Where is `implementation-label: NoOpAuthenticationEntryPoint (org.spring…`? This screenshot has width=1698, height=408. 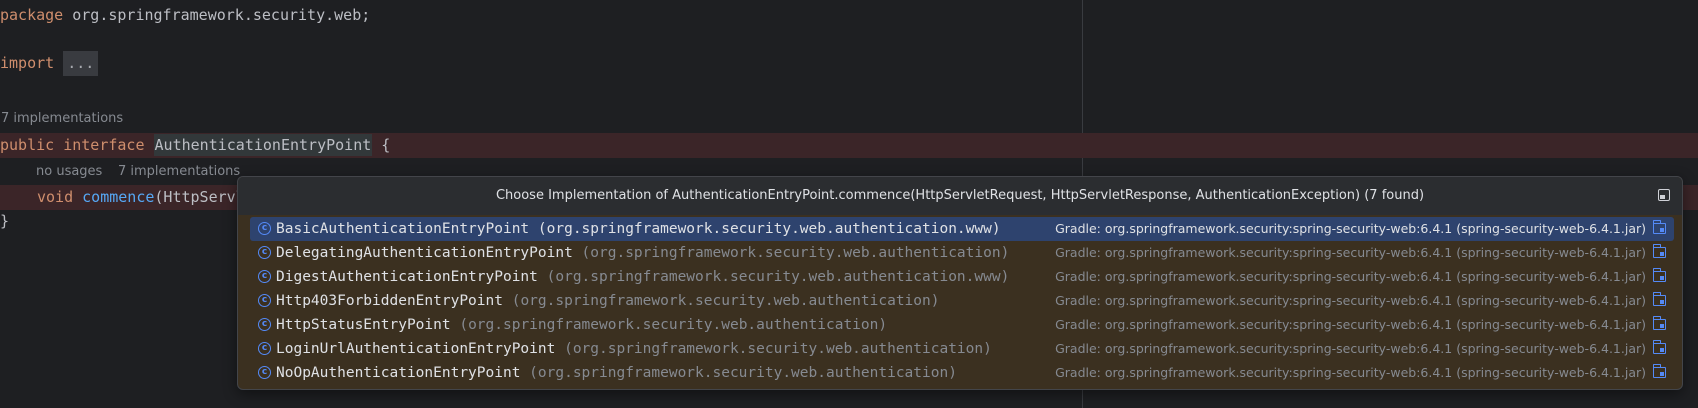 implementation-label: NoOpAuthenticationEntryPoint (org.spring… is located at coordinates (616, 373).